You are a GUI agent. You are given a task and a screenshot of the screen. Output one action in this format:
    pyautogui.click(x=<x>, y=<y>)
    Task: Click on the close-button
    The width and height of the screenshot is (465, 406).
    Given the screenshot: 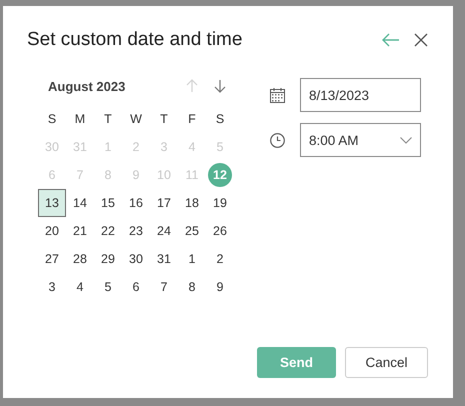 What is the action you would take?
    pyautogui.click(x=421, y=40)
    